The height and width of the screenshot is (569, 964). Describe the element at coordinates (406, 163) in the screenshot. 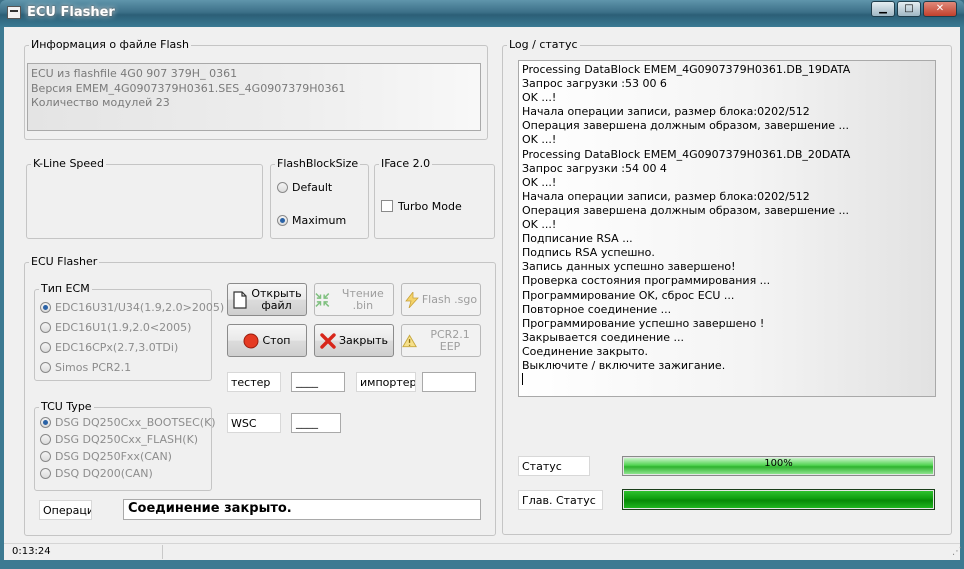

I see `iface-legend: IFace 2.0` at that location.